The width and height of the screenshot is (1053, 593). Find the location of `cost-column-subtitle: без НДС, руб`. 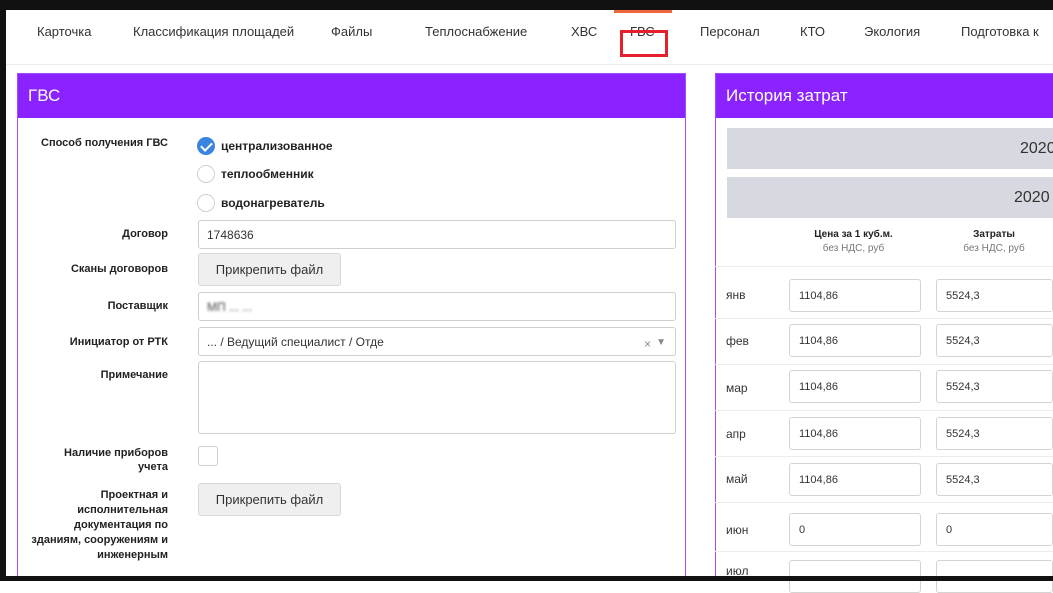

cost-column-subtitle: без НДС, руб is located at coordinates (994, 248).